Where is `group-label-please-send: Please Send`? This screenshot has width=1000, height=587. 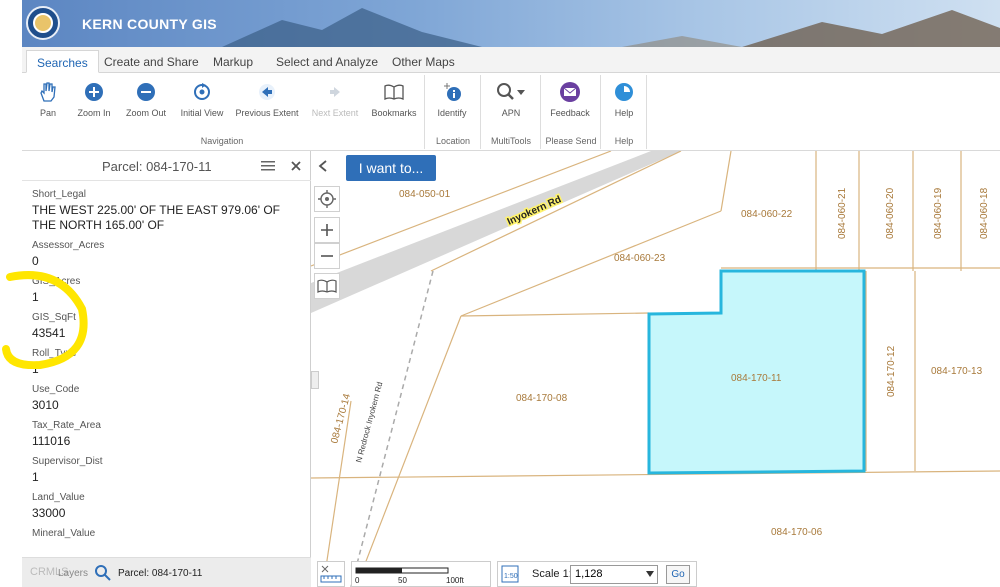 group-label-please-send: Please Send is located at coordinates (571, 141).